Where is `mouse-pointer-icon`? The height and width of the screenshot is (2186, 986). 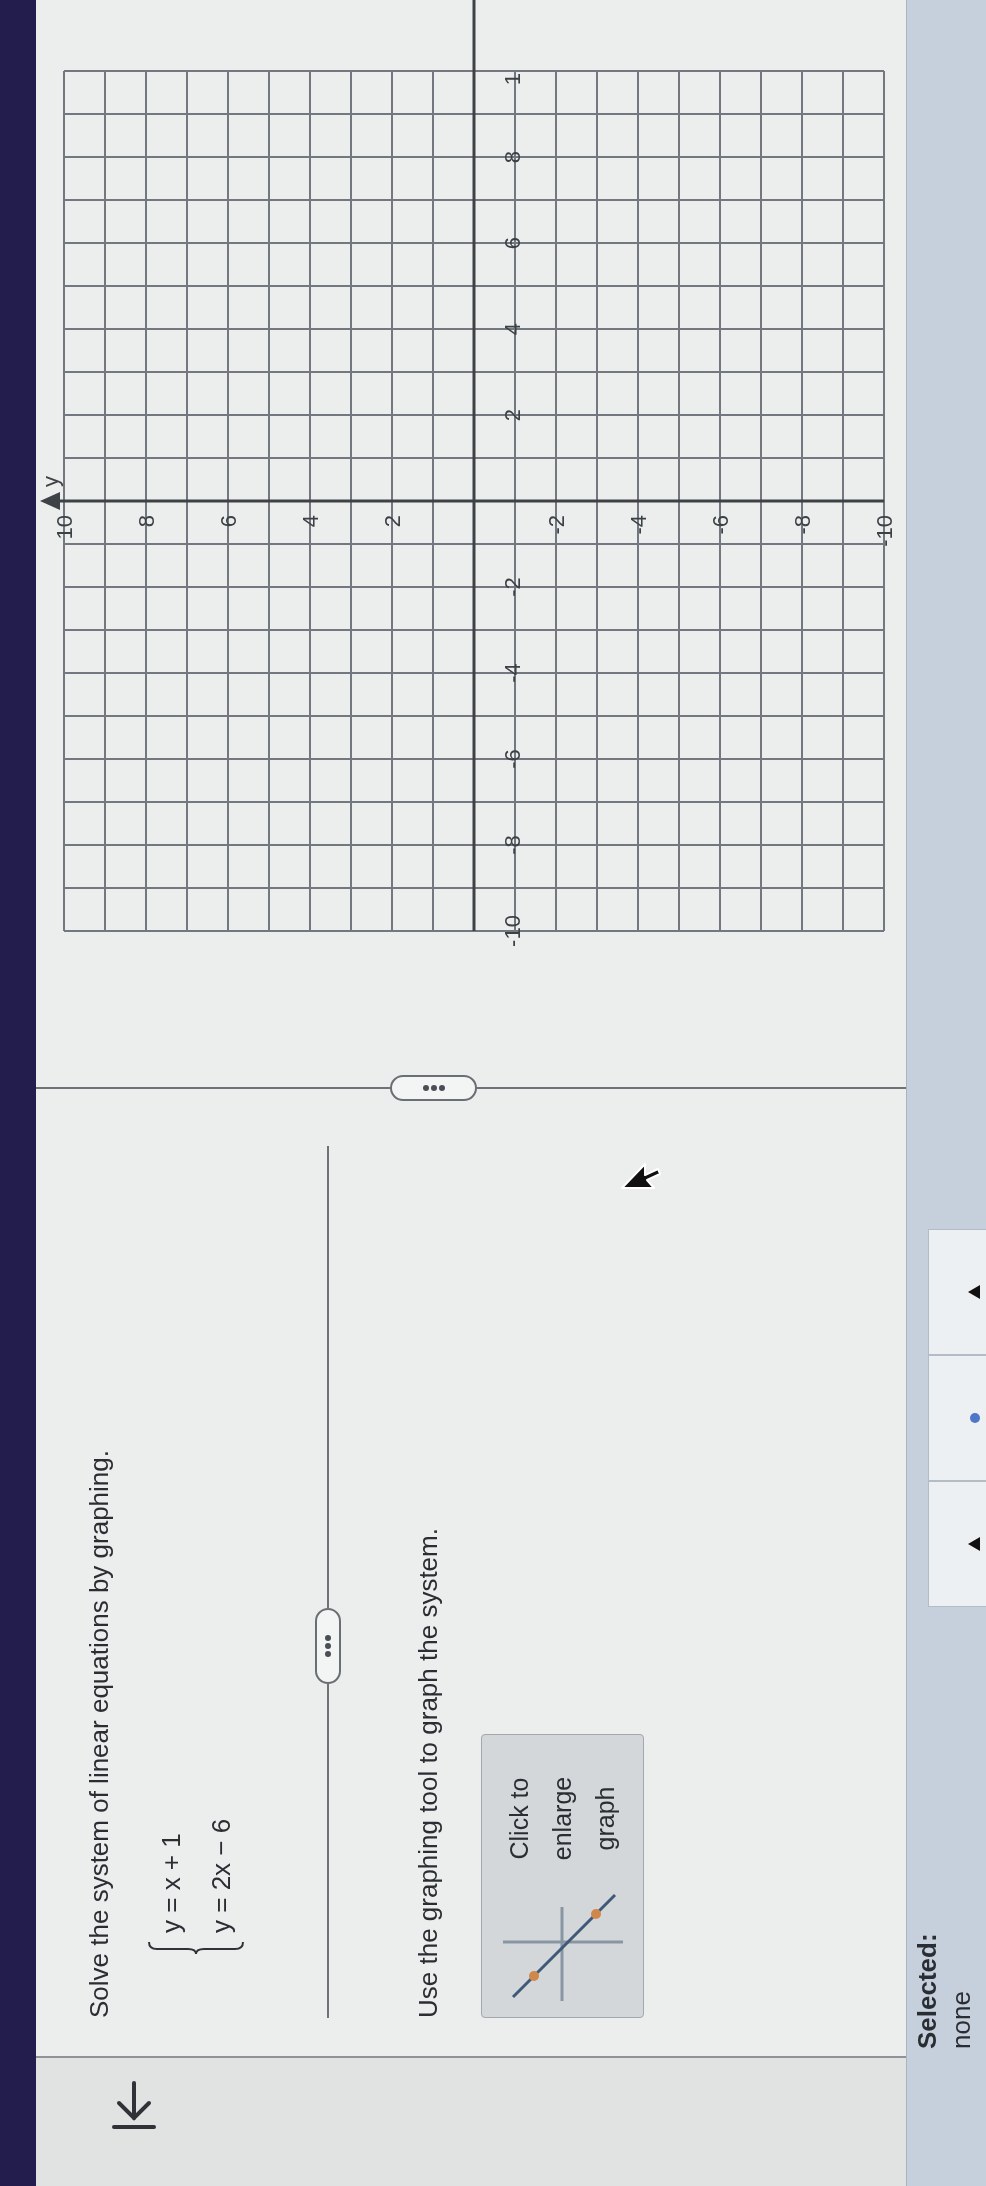 mouse-pointer-icon is located at coordinates (641, 1176).